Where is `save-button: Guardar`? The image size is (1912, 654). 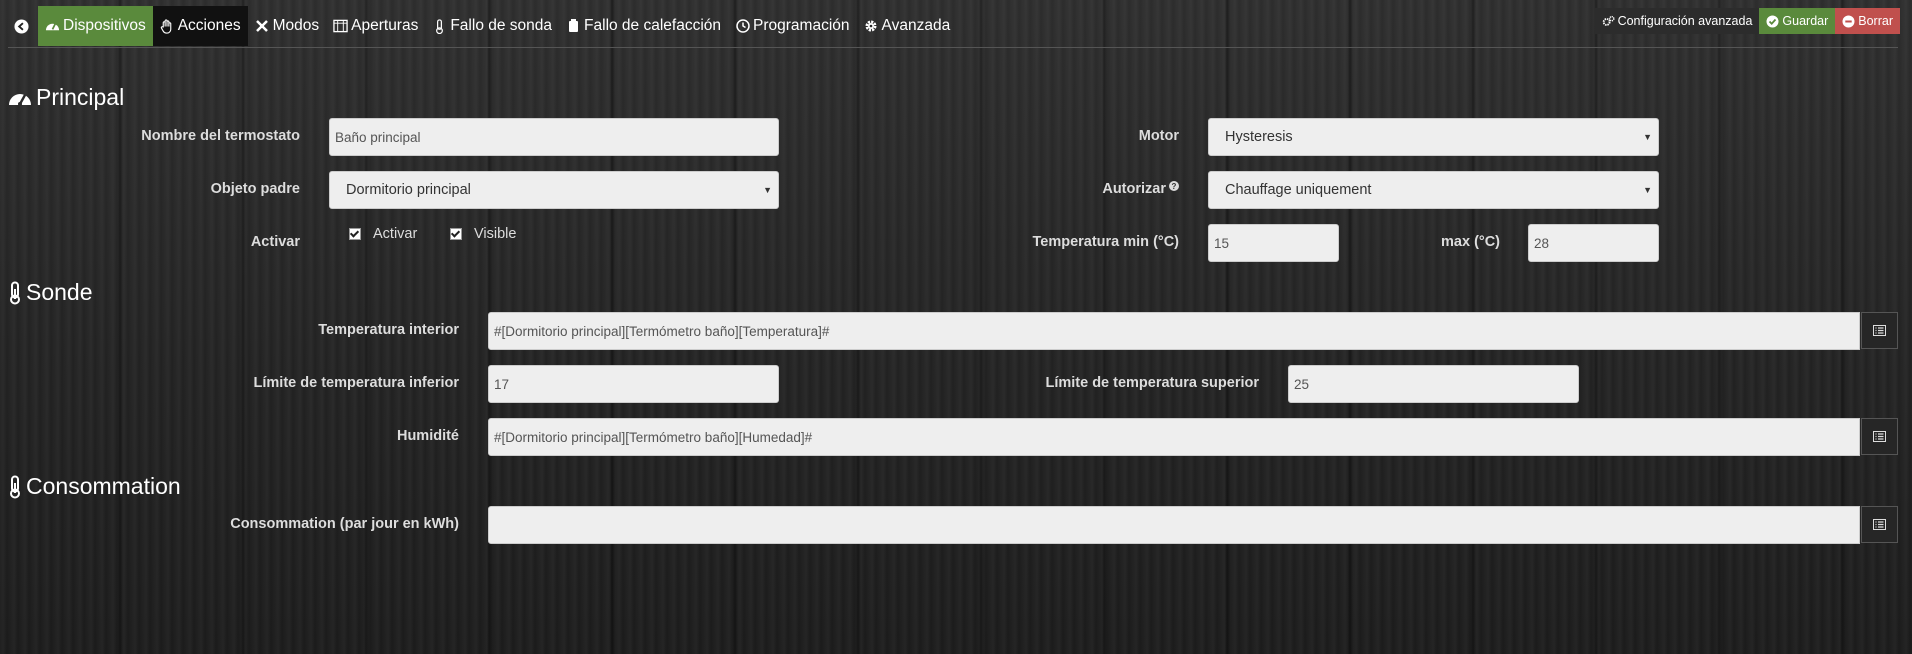 save-button: Guardar is located at coordinates (1797, 21).